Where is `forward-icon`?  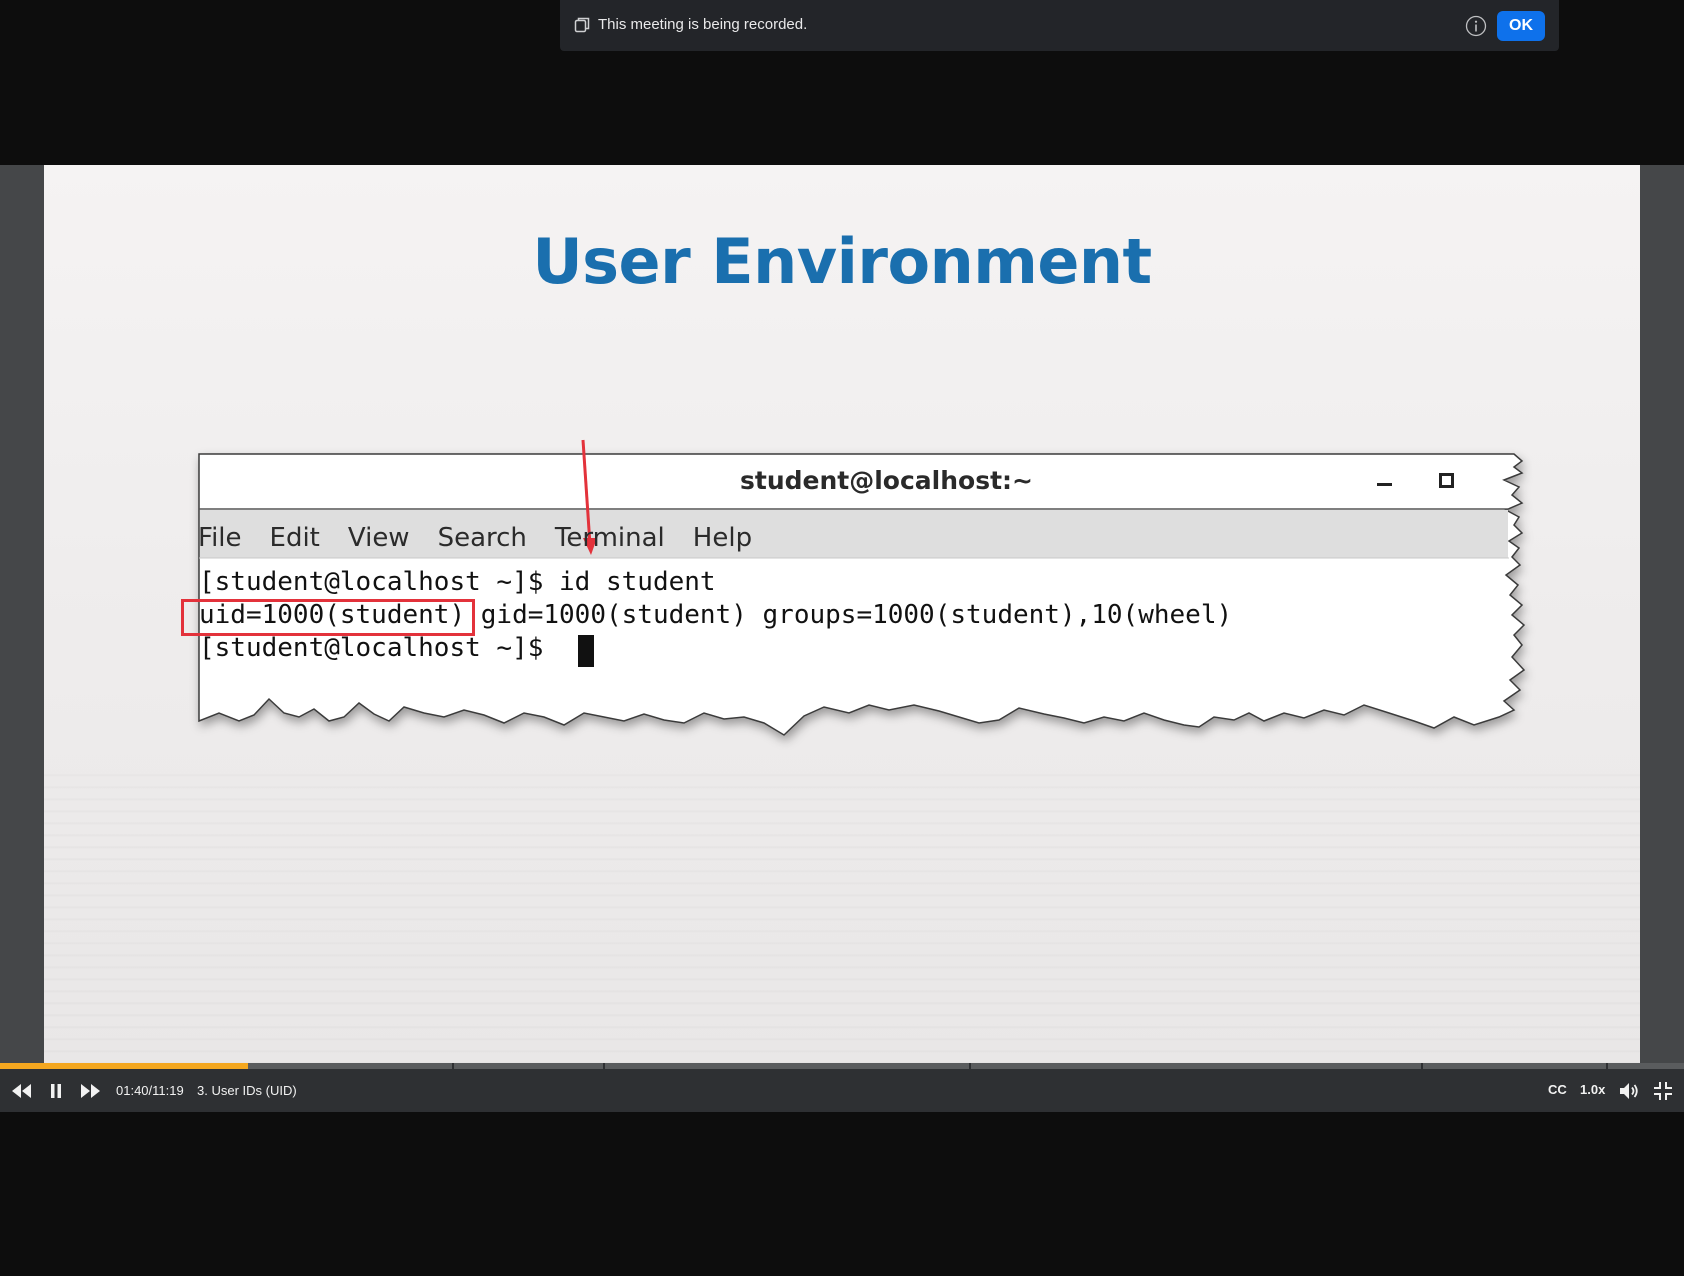
forward-icon is located at coordinates (90, 1091).